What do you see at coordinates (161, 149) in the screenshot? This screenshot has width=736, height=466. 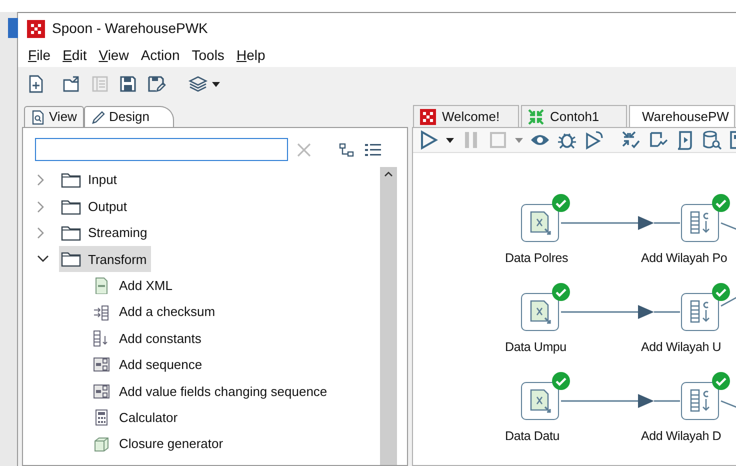 I see `search-field` at bounding box center [161, 149].